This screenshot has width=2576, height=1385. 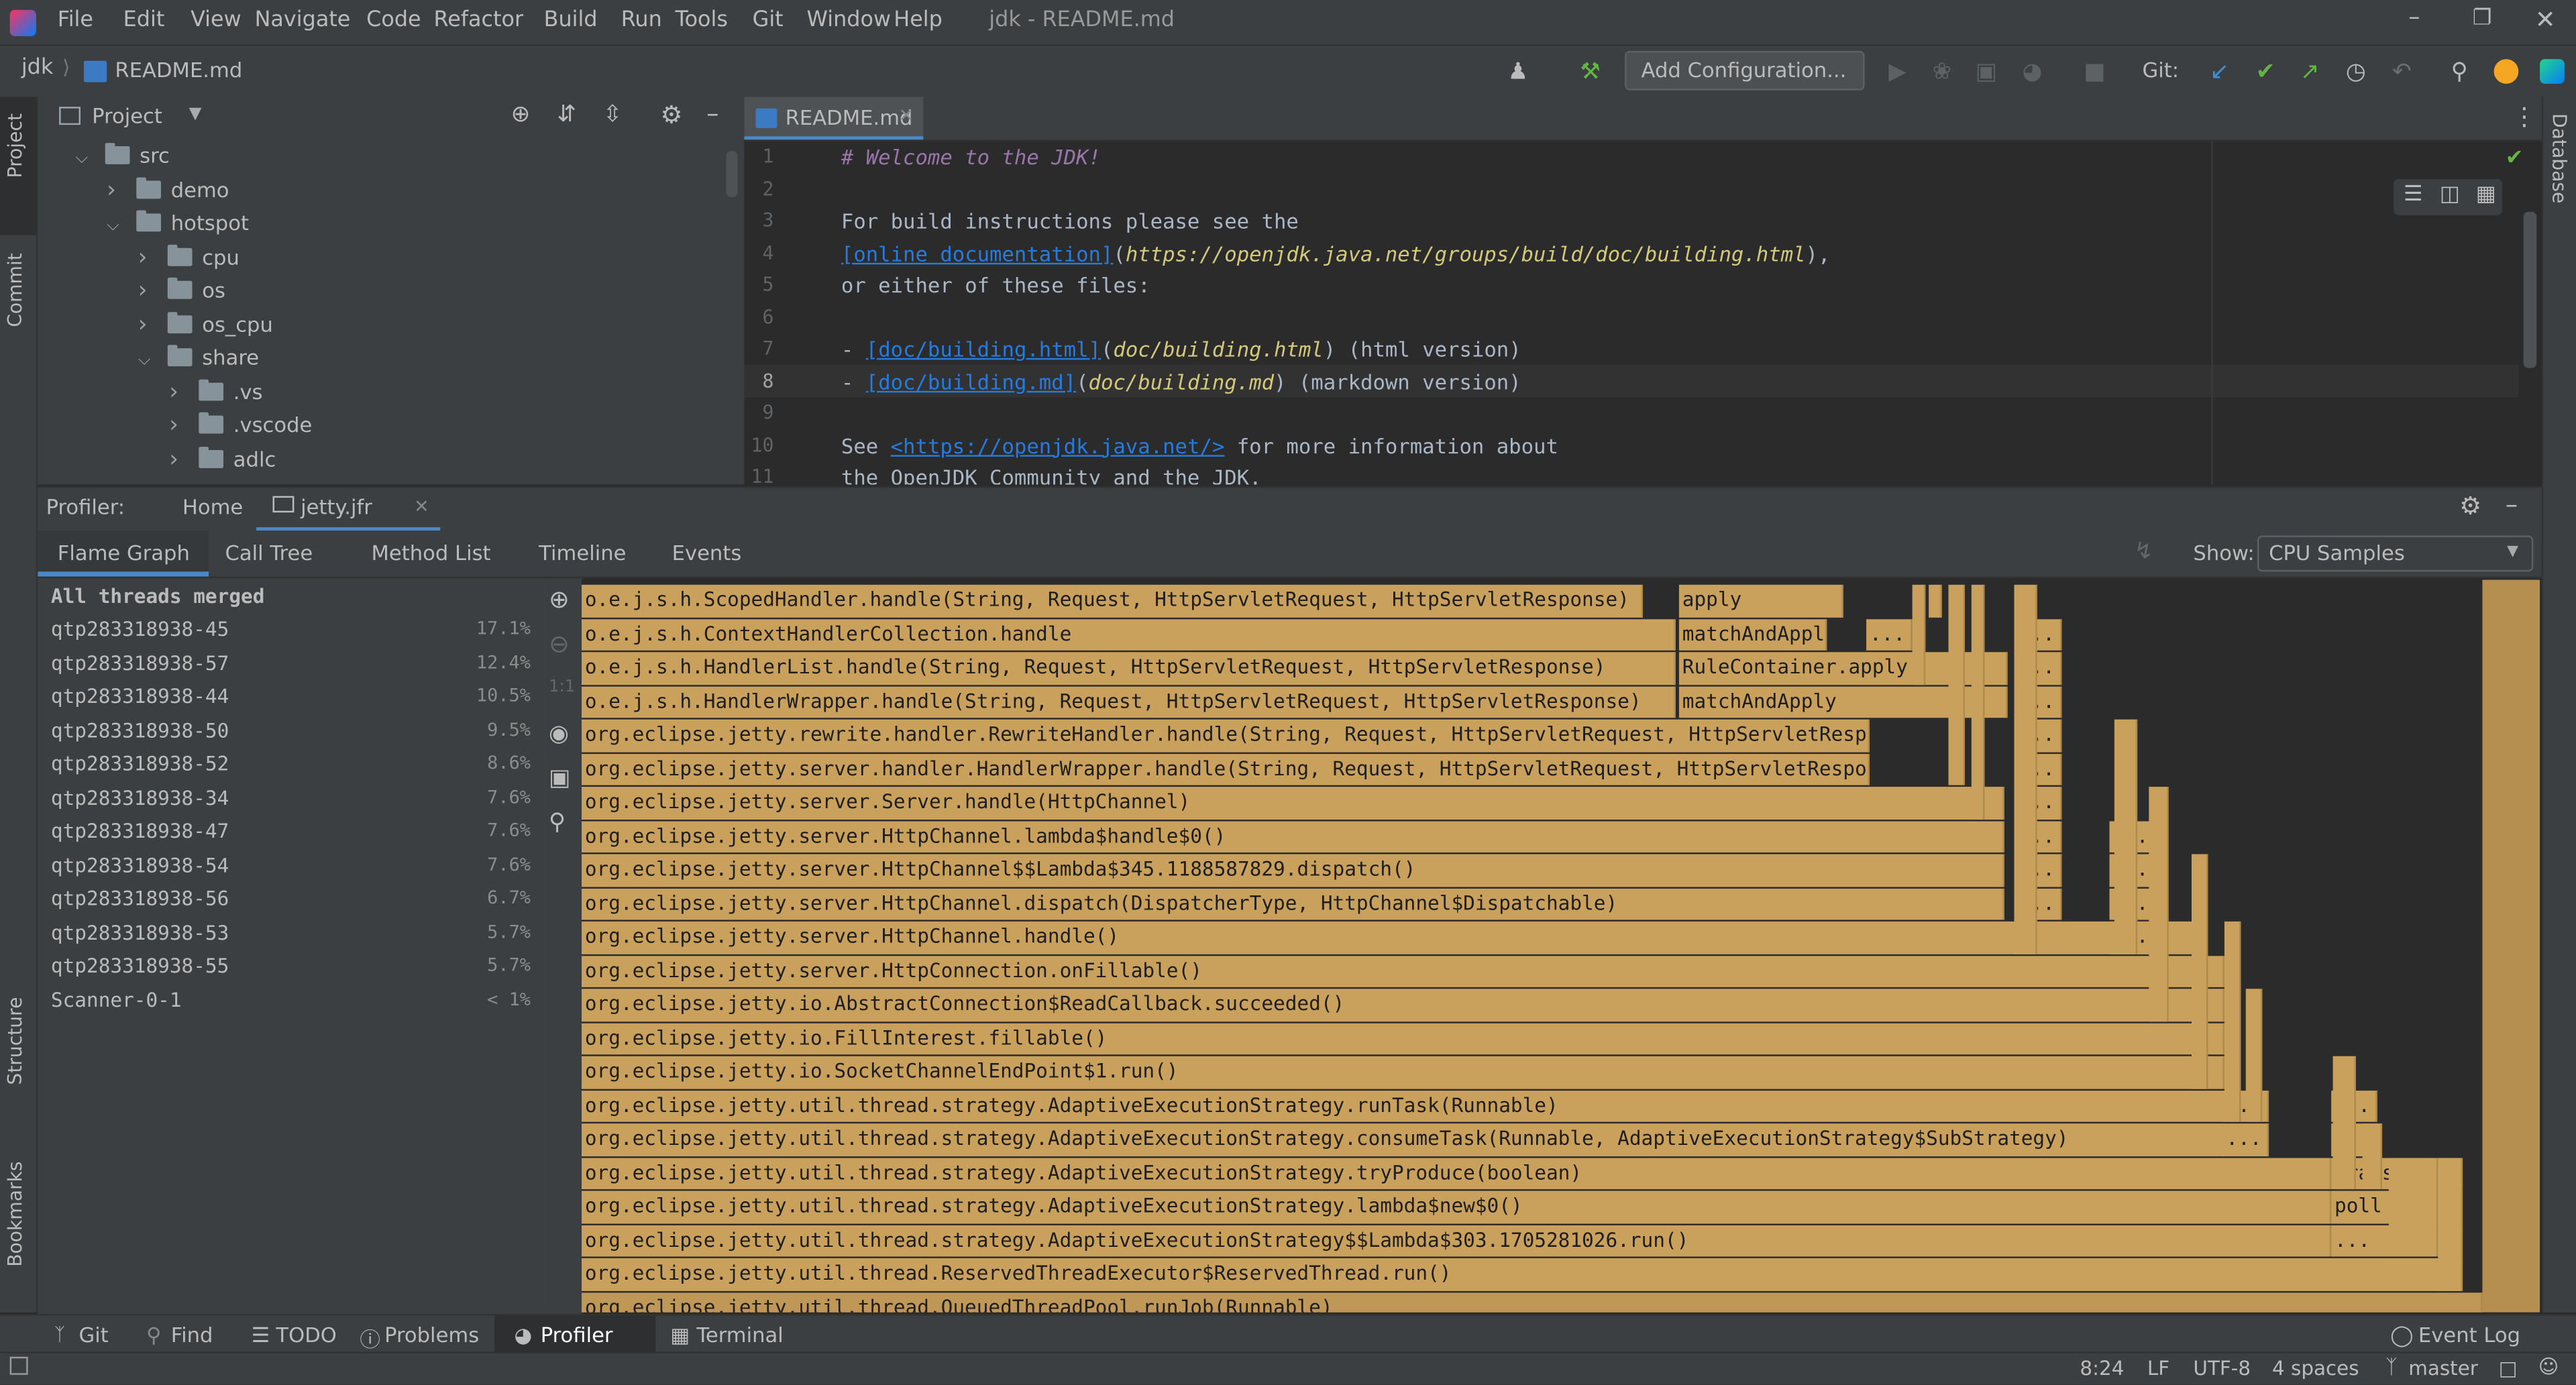 I want to click on tool-tab-commit: Commit, so click(x=14, y=290).